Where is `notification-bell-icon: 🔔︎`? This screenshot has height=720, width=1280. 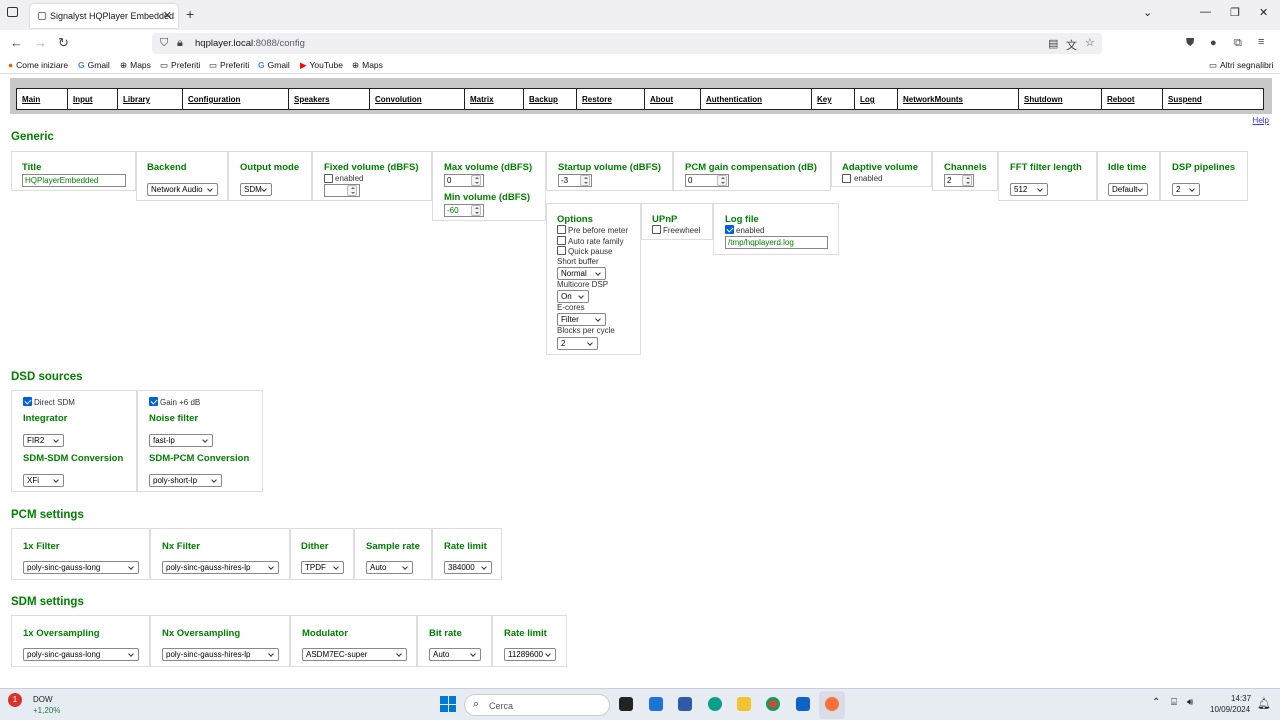
notification-bell-icon: 🔔︎ is located at coordinates (1264, 703).